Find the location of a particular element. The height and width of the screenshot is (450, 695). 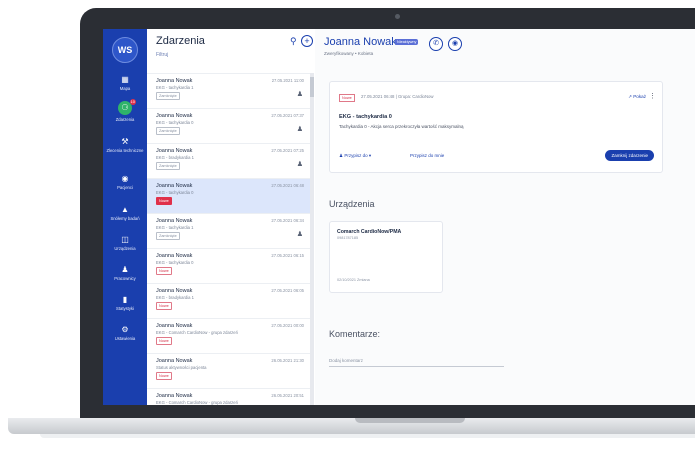

assign-to-dropdown: ♟ Przypisz do ▾ is located at coordinates (355, 156).